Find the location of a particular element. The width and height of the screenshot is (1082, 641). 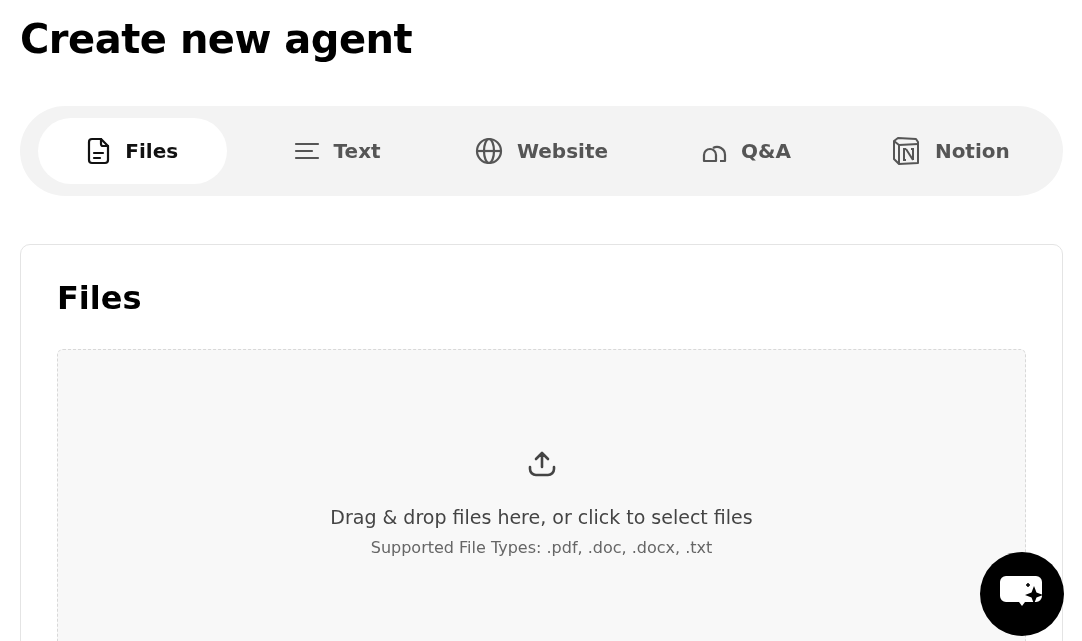

page-title: Create new agent is located at coordinates (217, 39).